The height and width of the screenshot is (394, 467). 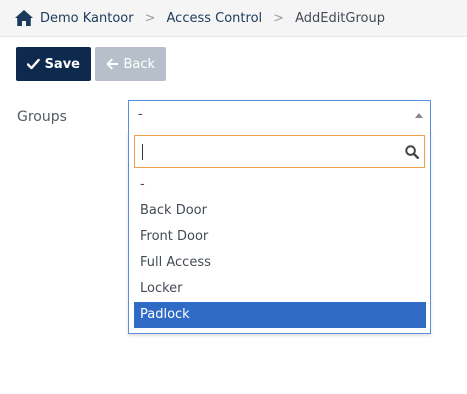 I want to click on groups-label: Groups, so click(x=42, y=117).